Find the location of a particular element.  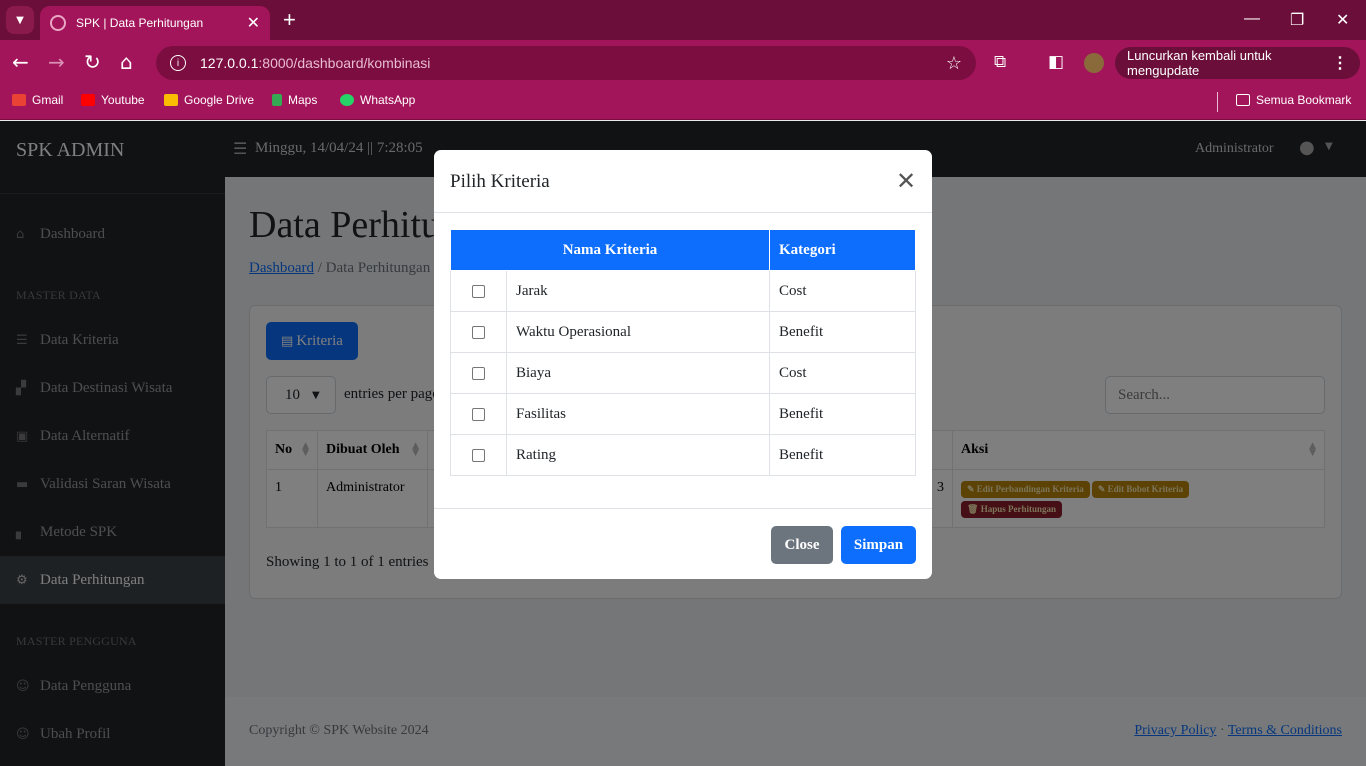

restore-icon: ❐ is located at coordinates (1297, 20).